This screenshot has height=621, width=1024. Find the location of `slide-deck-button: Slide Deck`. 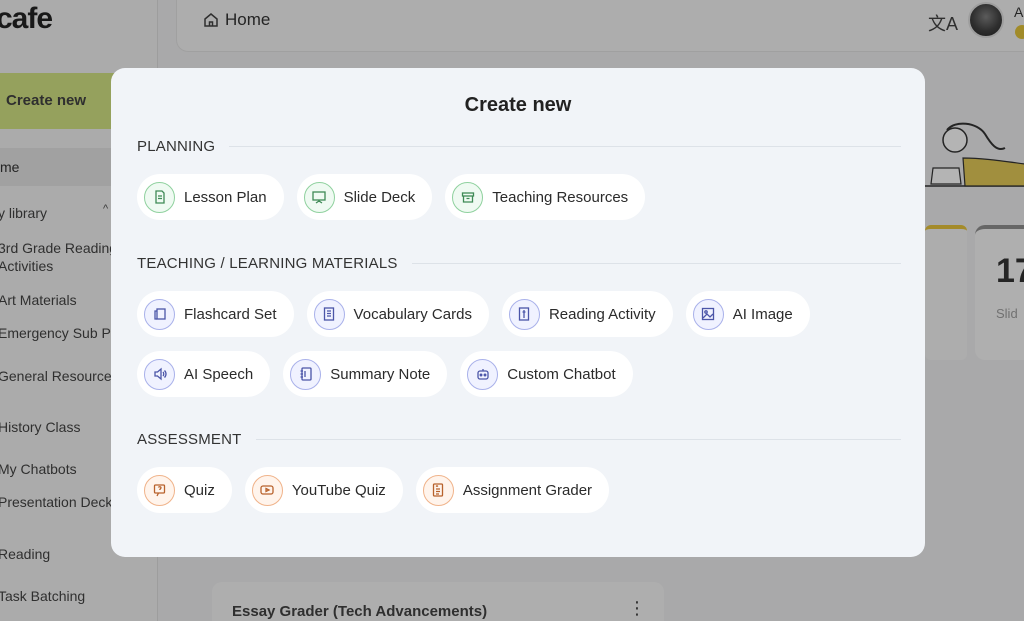

slide-deck-button: Slide Deck is located at coordinates (364, 197).